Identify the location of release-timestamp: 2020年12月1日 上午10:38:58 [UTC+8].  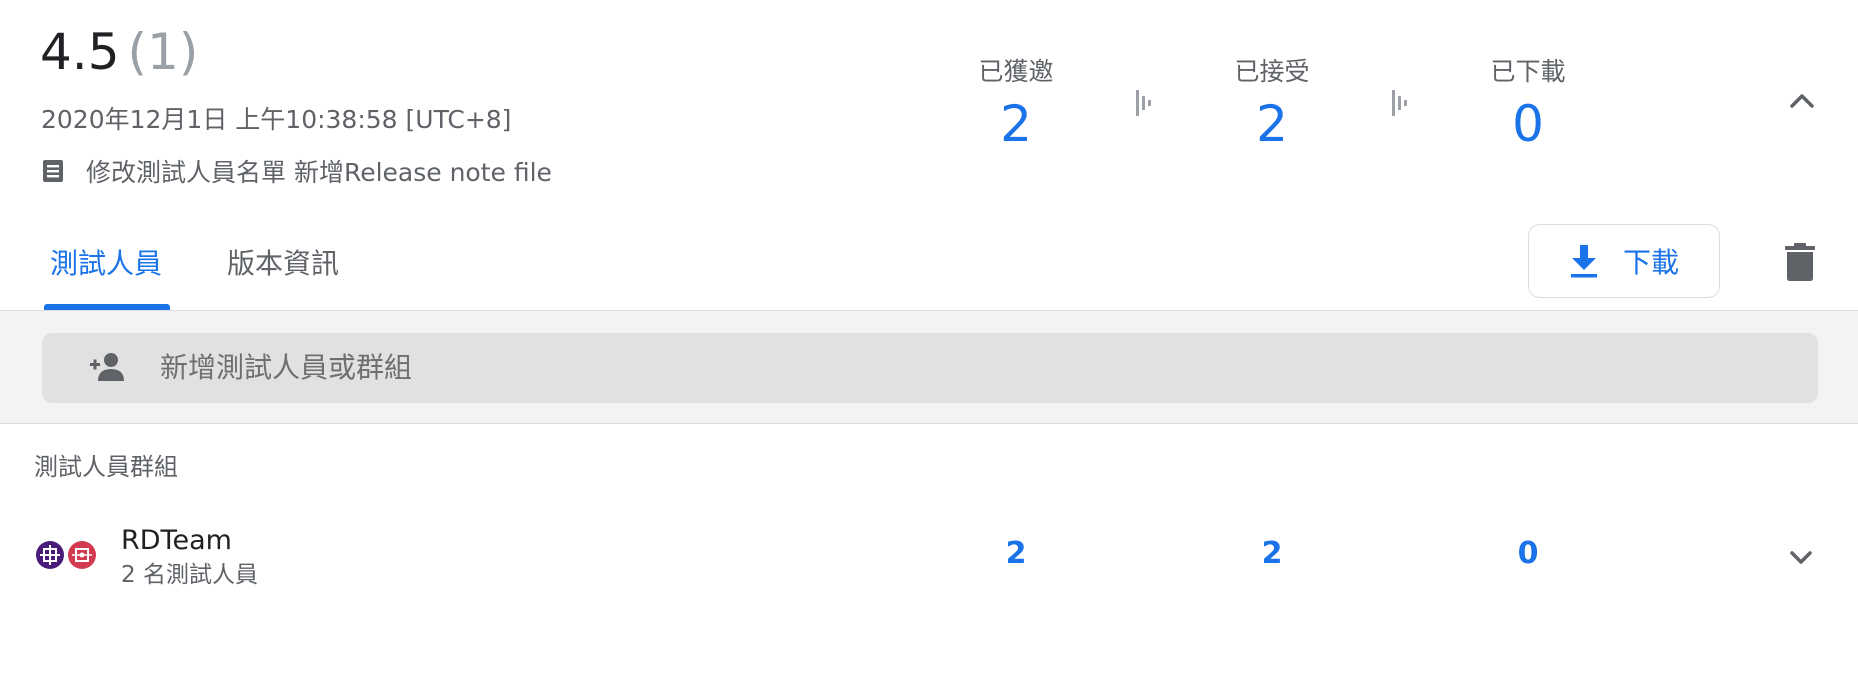
(276, 119).